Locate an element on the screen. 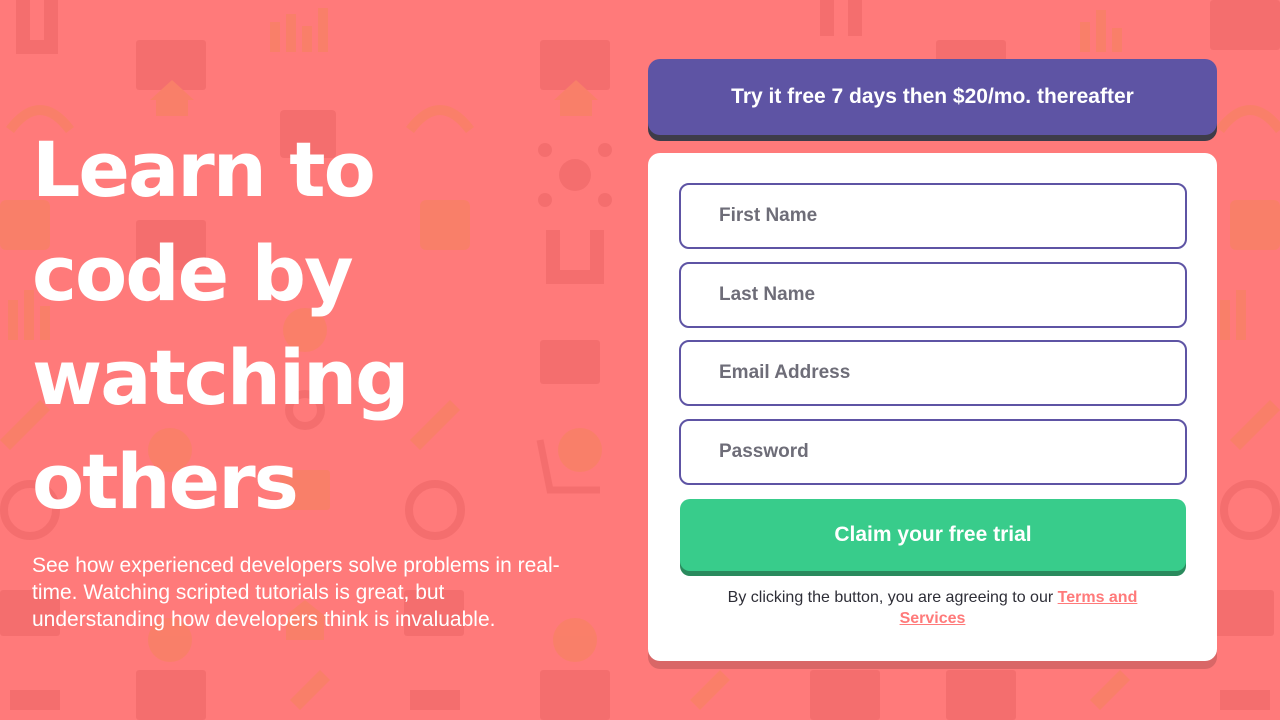  hero-title-line: watching is located at coordinates (221, 377).